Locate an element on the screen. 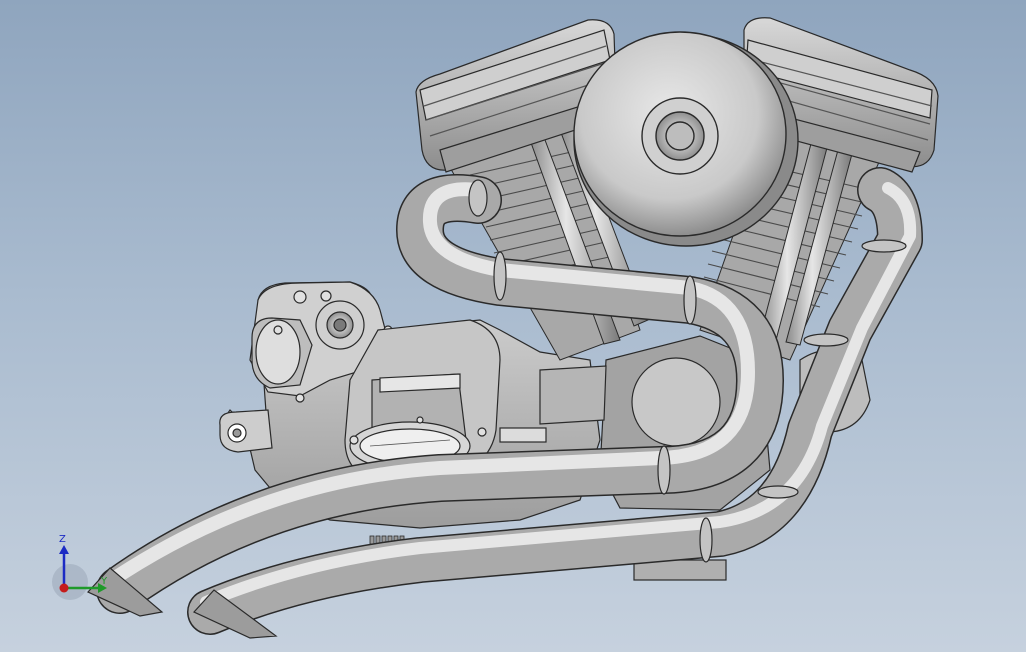 Image resolution: width=1026 pixels, height=652 pixels. z-axis-label: Z is located at coordinates (62, 539).